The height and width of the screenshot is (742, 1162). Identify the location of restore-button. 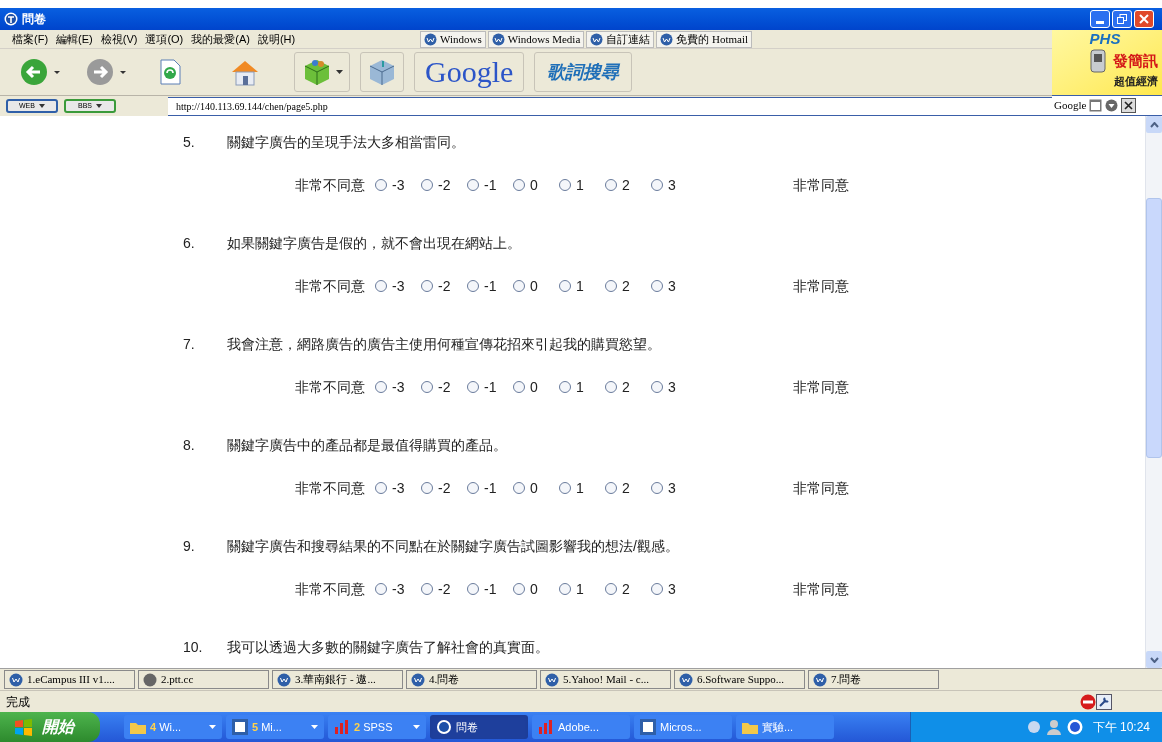
(1122, 19).